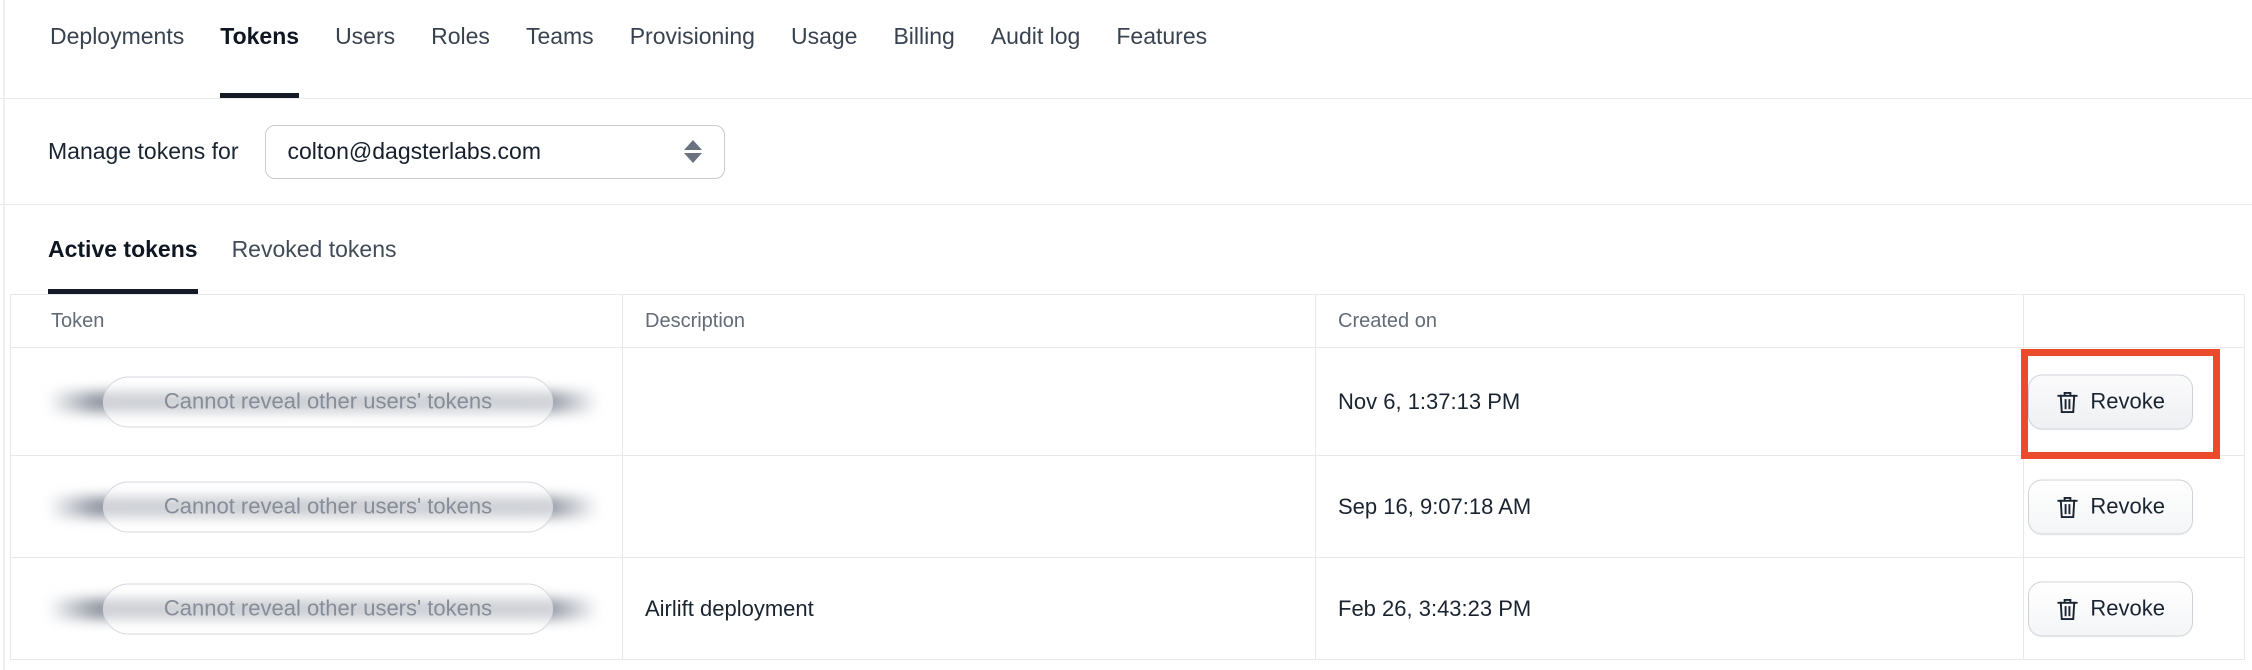 This screenshot has width=2252, height=670. I want to click on tab-active-tokens: Active tokens, so click(123, 249).